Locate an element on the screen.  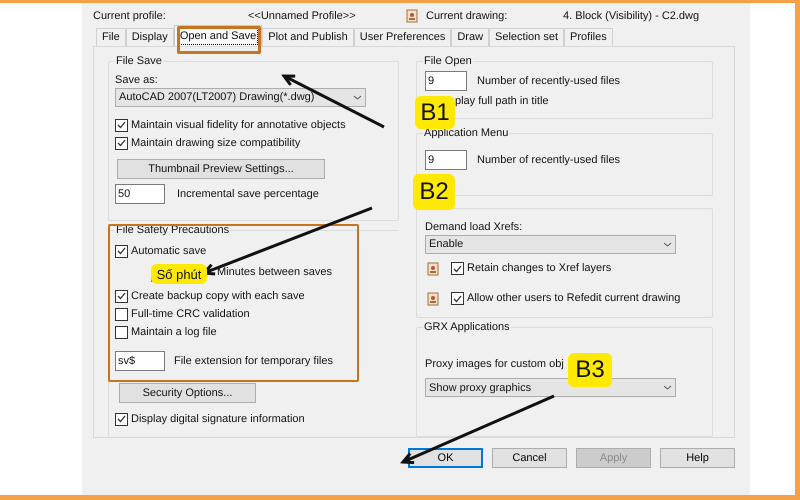
dropdown: Enable is located at coordinates (550, 244).